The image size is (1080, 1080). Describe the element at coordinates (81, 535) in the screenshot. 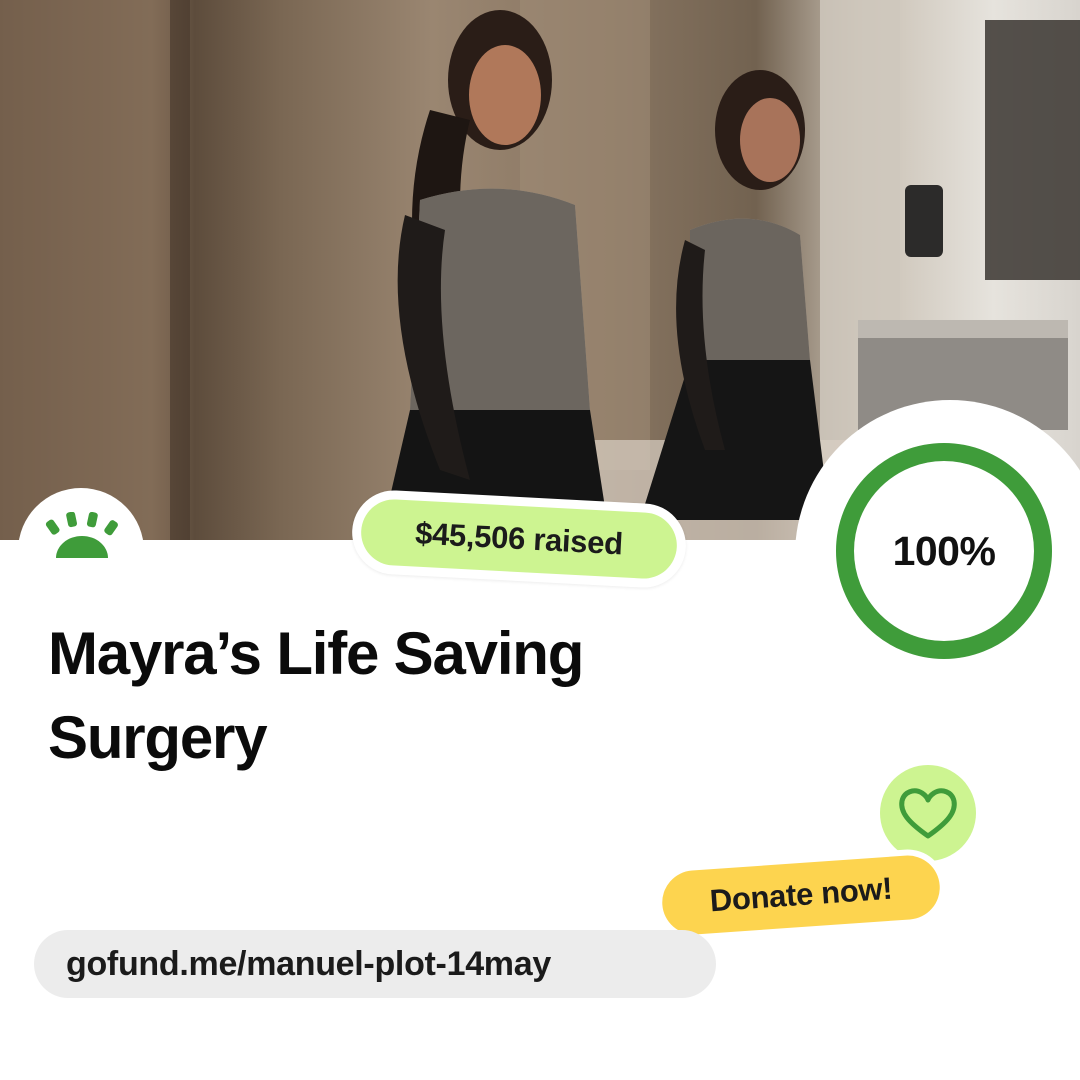

I see `gofundme-logo-icon` at that location.